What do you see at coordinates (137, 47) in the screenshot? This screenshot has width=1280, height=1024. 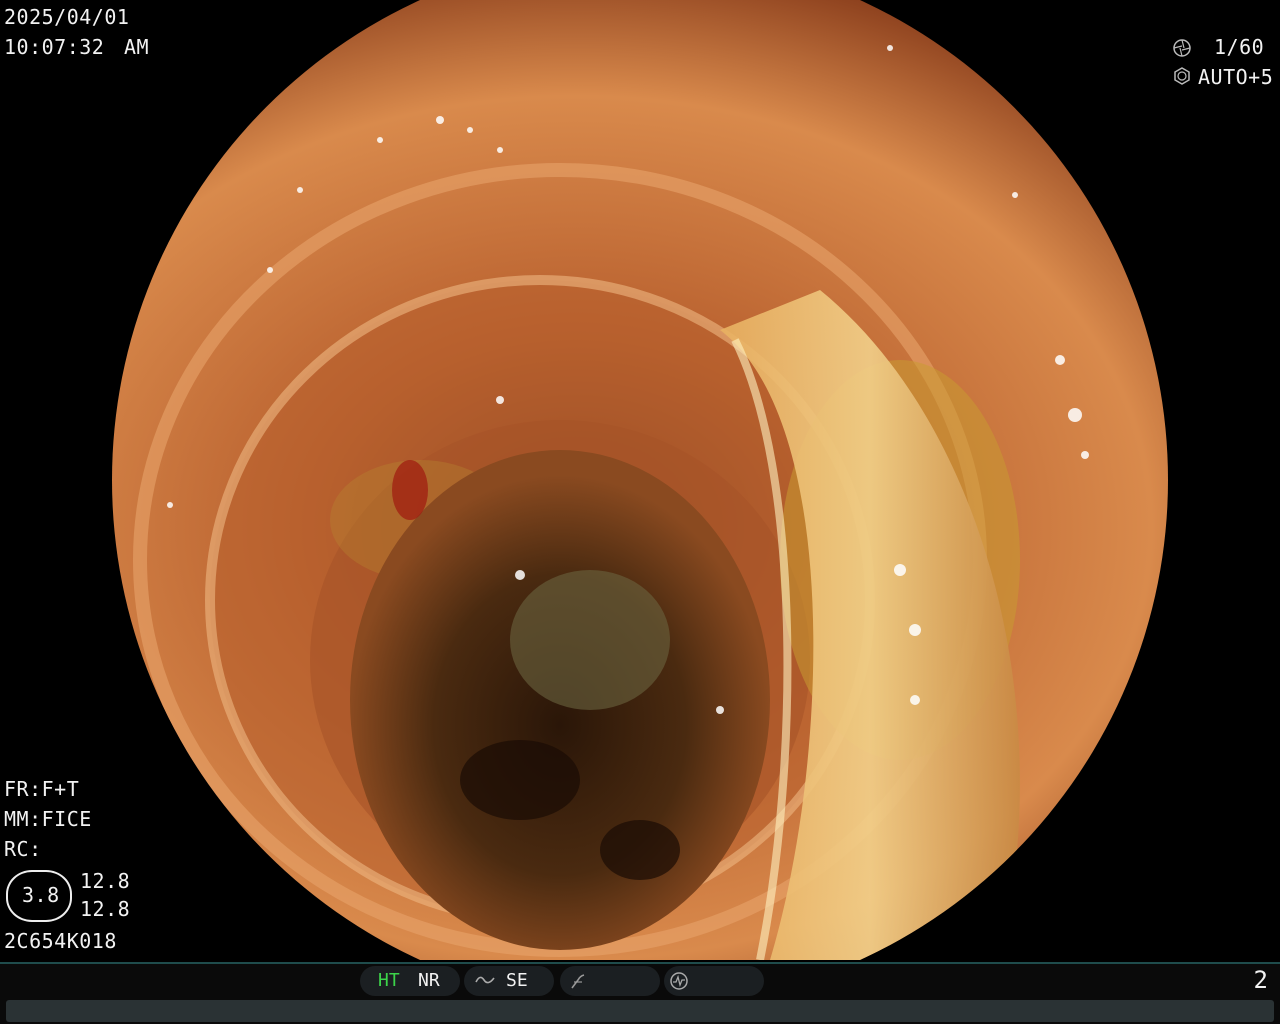 I see `ampm-text: AM` at bounding box center [137, 47].